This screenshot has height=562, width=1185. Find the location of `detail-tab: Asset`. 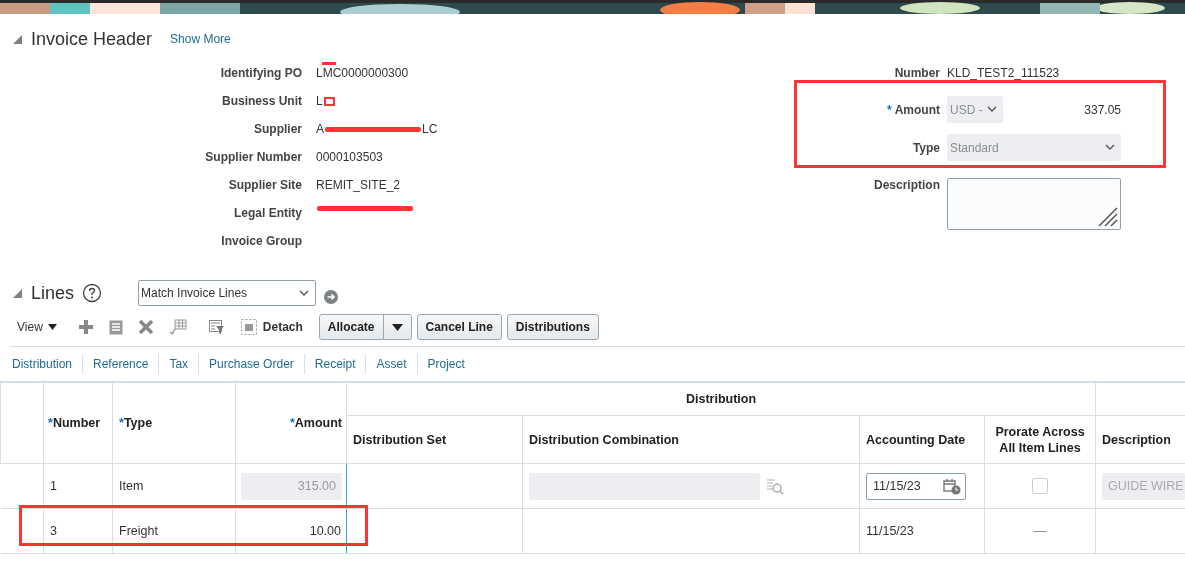

detail-tab: Asset is located at coordinates (392, 364).